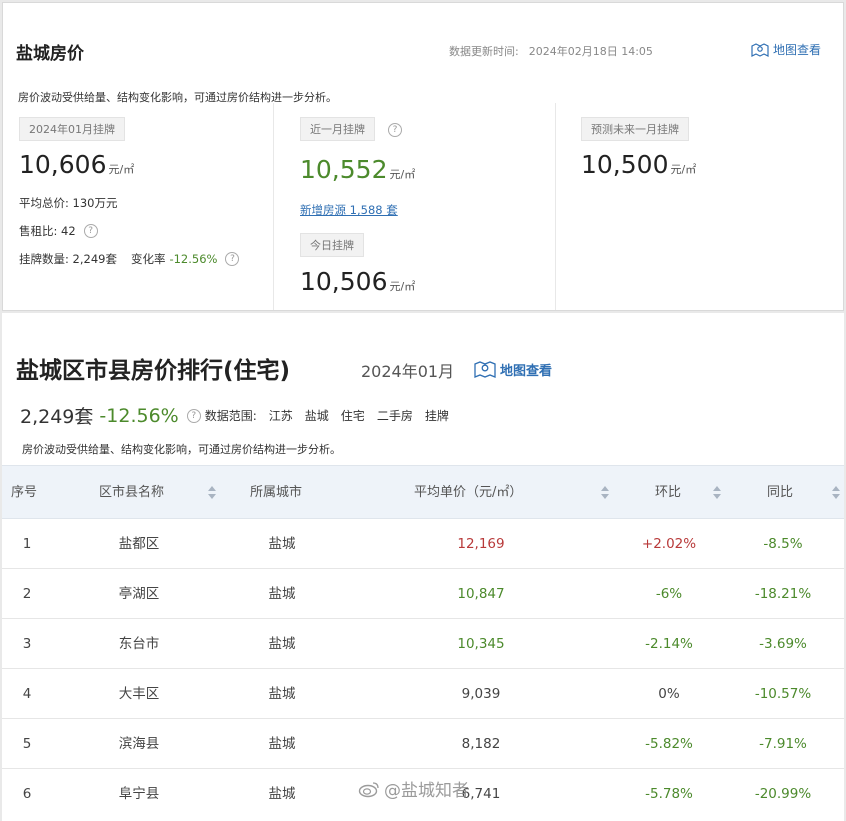  I want to click on forecast-price-value: 10,500, so click(625, 164).